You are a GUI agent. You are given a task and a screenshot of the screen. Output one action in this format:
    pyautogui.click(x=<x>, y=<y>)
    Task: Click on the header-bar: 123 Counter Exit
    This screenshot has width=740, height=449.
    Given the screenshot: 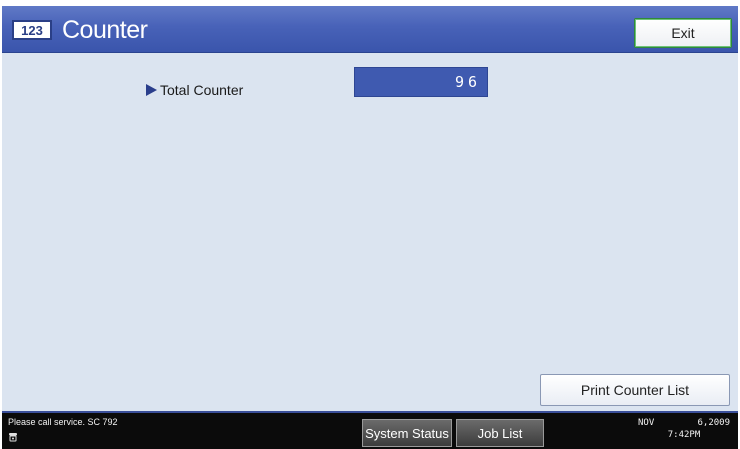 What is the action you would take?
    pyautogui.click(x=370, y=29)
    